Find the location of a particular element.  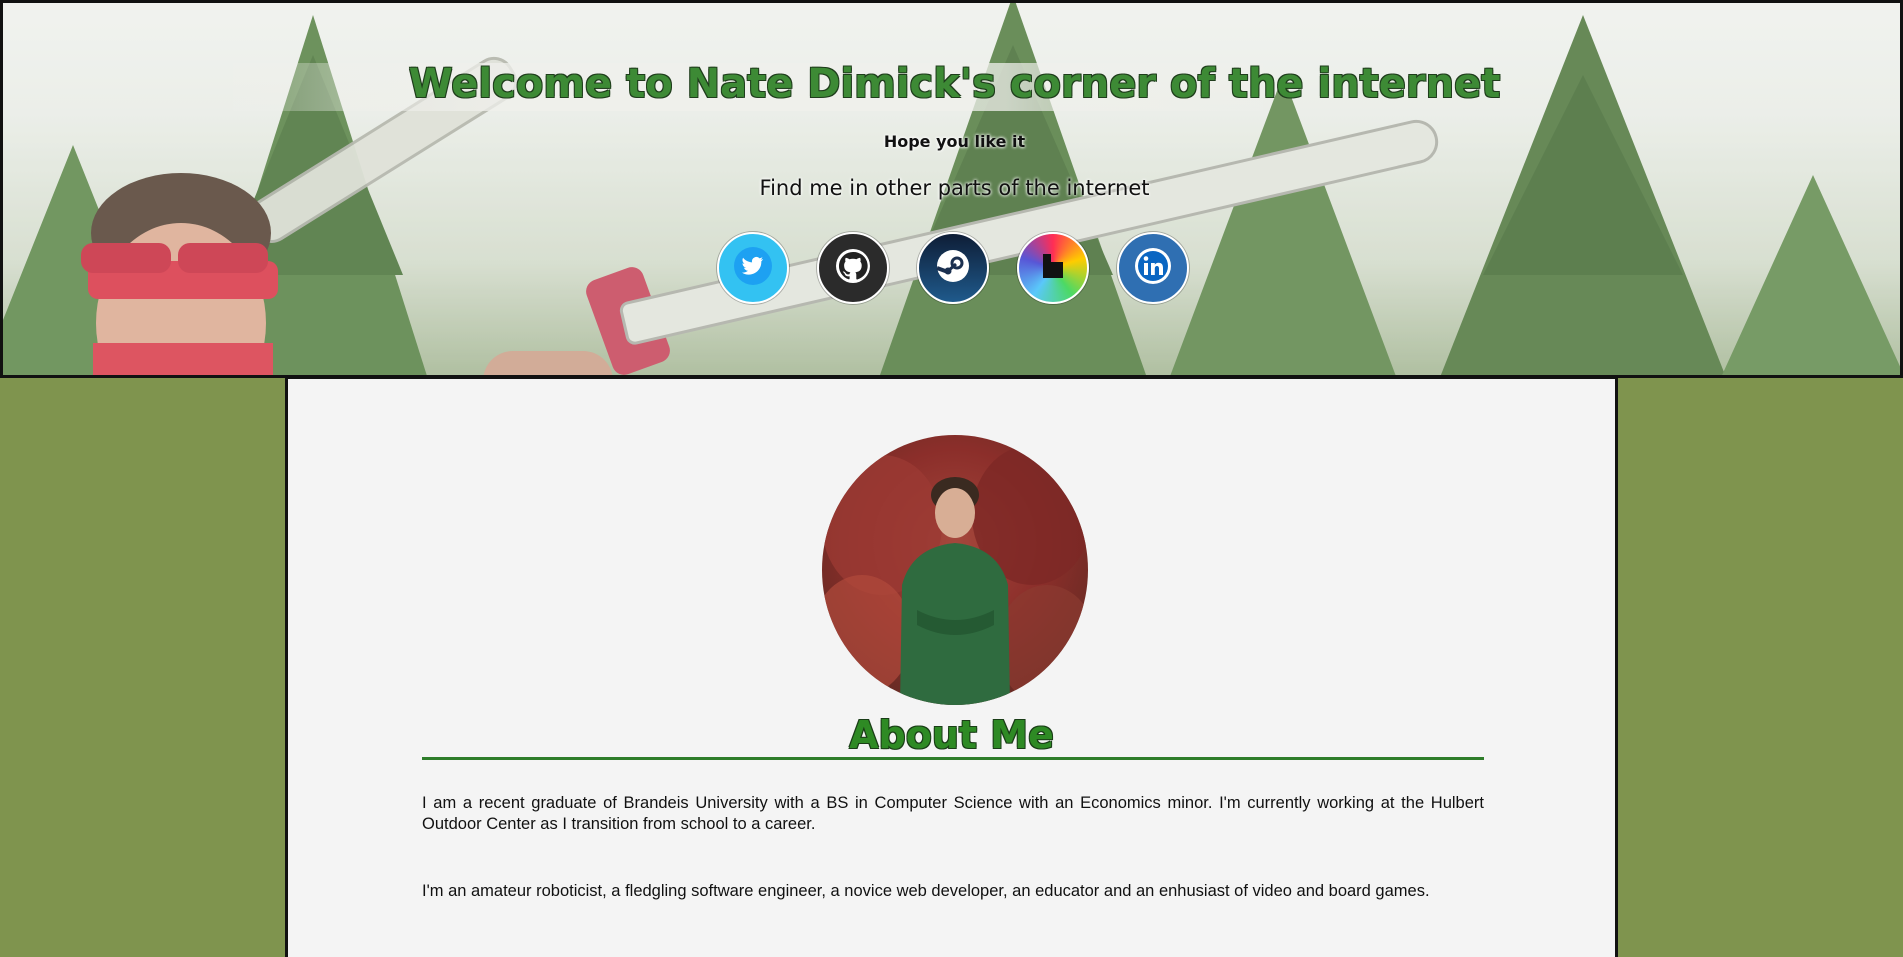

linkedin-icon is located at coordinates (1153, 268).